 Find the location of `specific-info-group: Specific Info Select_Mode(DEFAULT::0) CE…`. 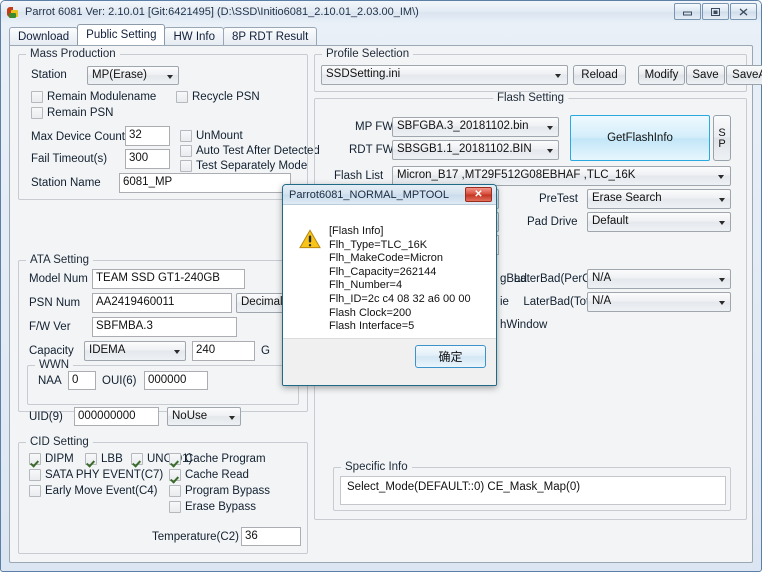

specific-info-group: Specific Info Select_Mode(DEFAULT::0) CE… is located at coordinates (532, 486).